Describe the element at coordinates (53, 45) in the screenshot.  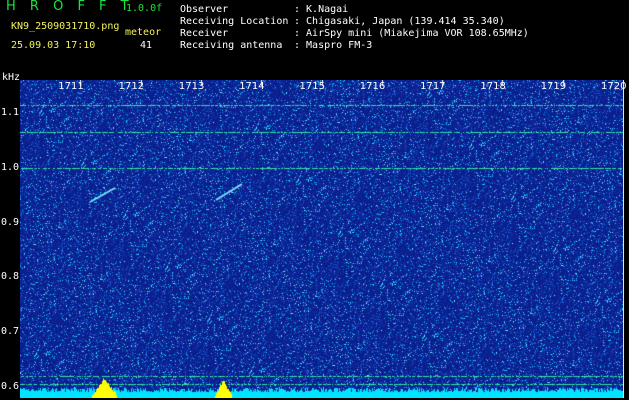
I see `timestamp-label: 25.09.03 17:10` at that location.